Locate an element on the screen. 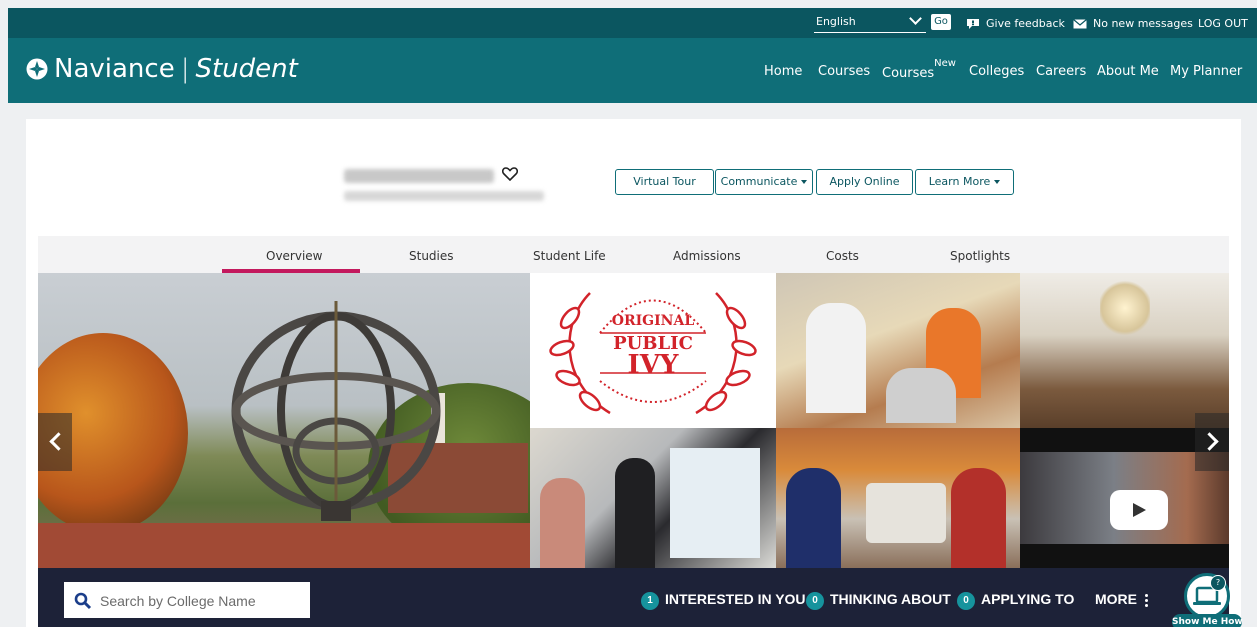 The height and width of the screenshot is (627, 1257). dining-hall-photo is located at coordinates (1124, 350).